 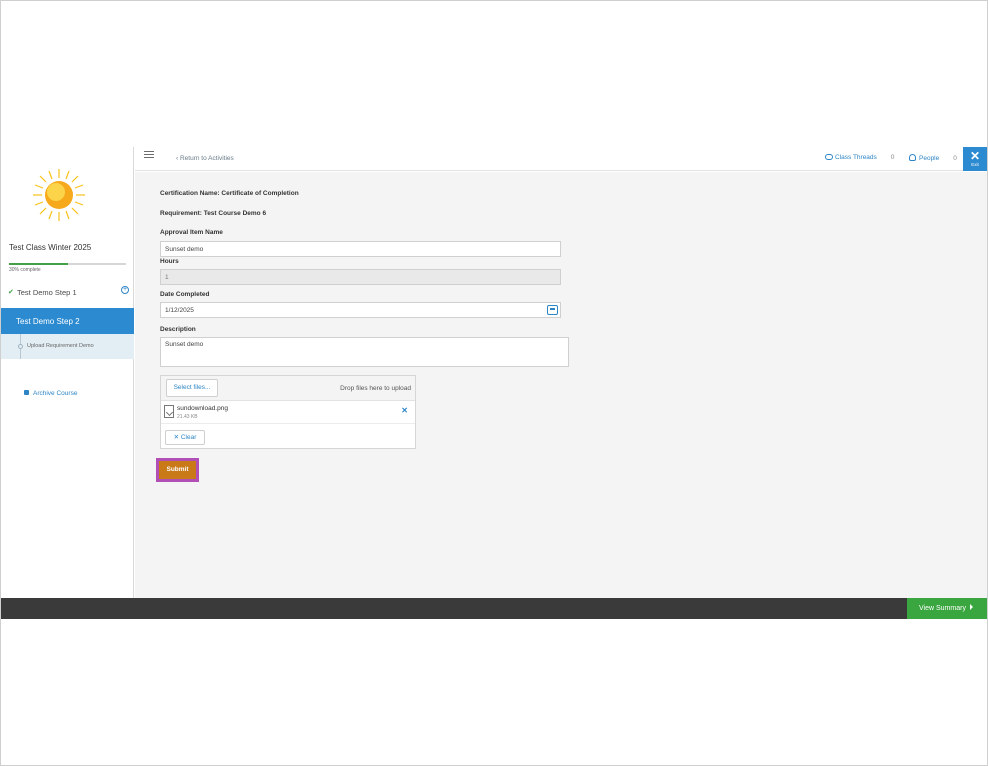 What do you see at coordinates (213, 213) in the screenshot?
I see `requirement-name: Requirement: Test Course Demo 6` at bounding box center [213, 213].